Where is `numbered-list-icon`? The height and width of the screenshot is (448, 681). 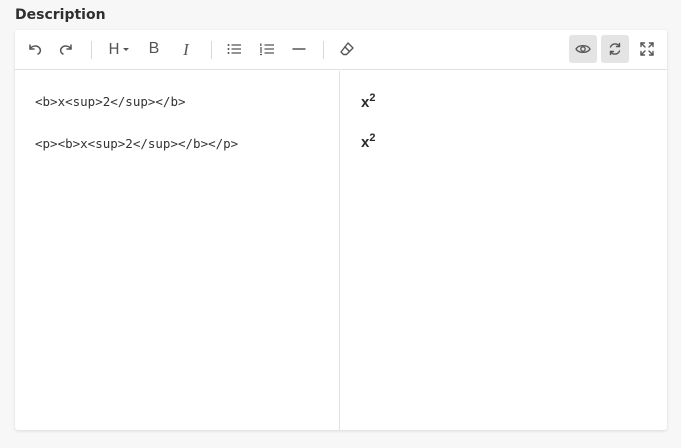 numbered-list-icon is located at coordinates (267, 49).